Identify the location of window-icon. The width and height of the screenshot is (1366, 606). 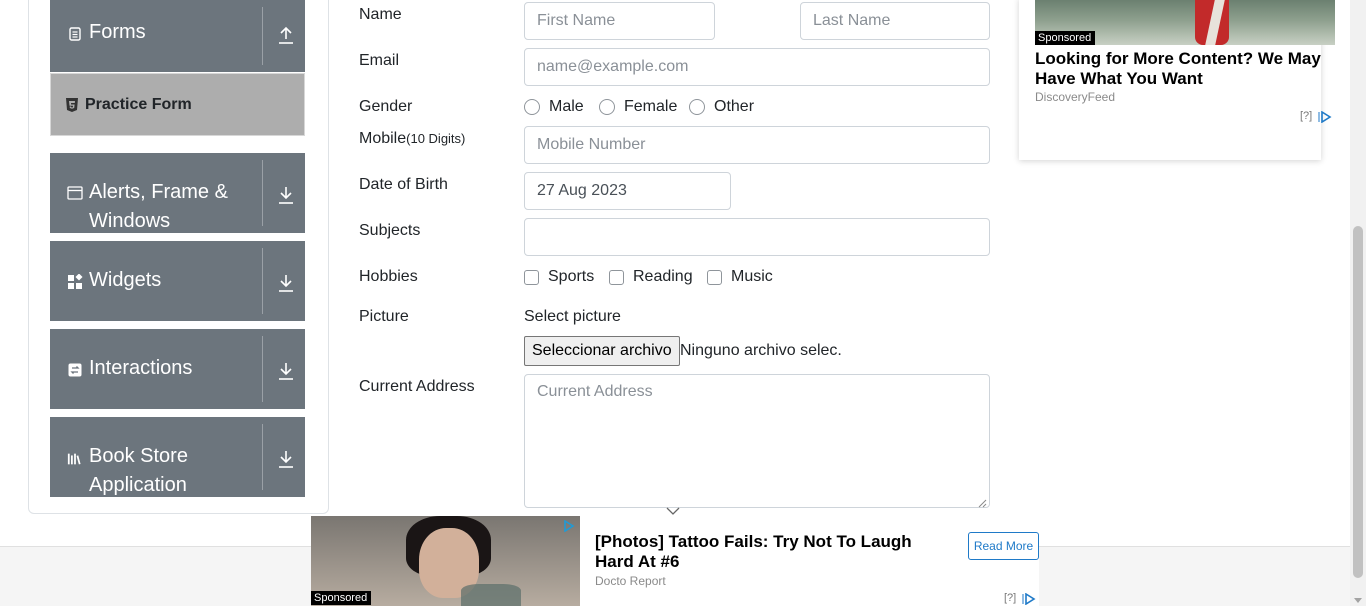
(75, 193).